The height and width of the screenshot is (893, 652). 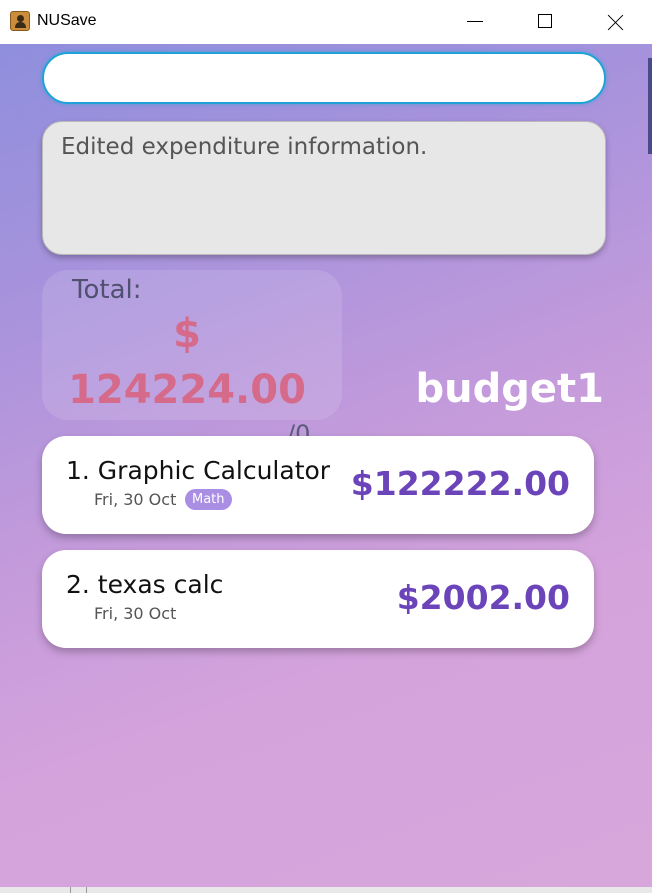 What do you see at coordinates (483, 597) in the screenshot?
I see `expenditure-amount: $2002.00` at bounding box center [483, 597].